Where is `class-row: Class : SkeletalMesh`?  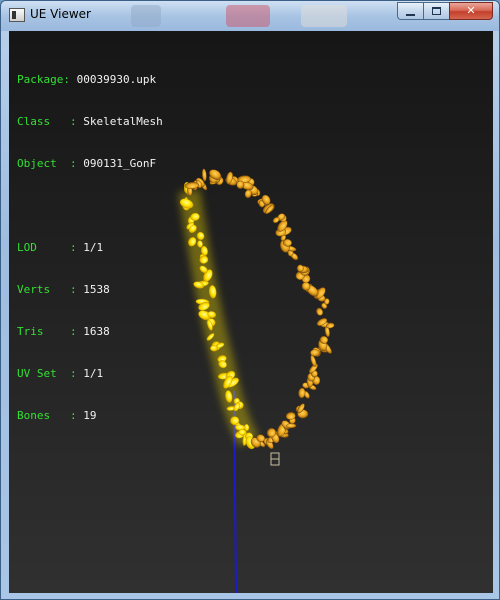
class-row: Class : SkeletalMesh is located at coordinates (90, 121).